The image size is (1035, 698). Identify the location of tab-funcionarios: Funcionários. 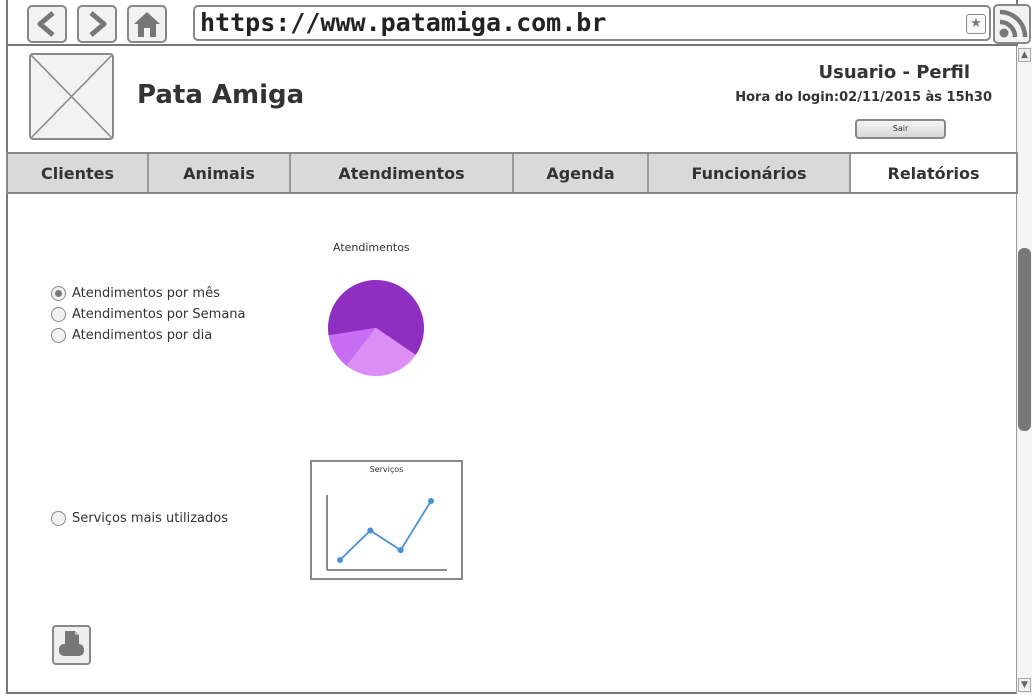
(750, 173).